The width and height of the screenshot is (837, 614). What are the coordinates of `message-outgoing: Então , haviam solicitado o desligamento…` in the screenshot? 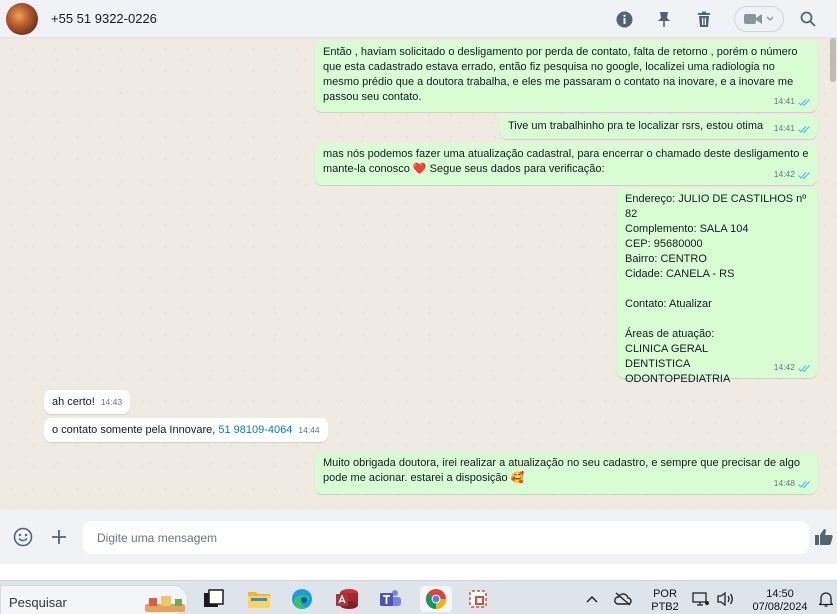 It's located at (566, 76).